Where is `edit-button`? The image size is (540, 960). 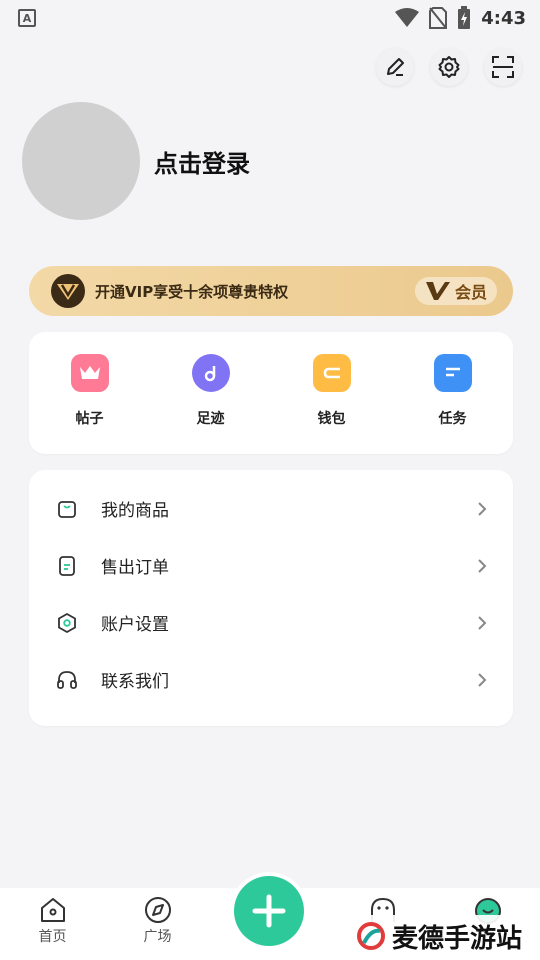 edit-button is located at coordinates (395, 67).